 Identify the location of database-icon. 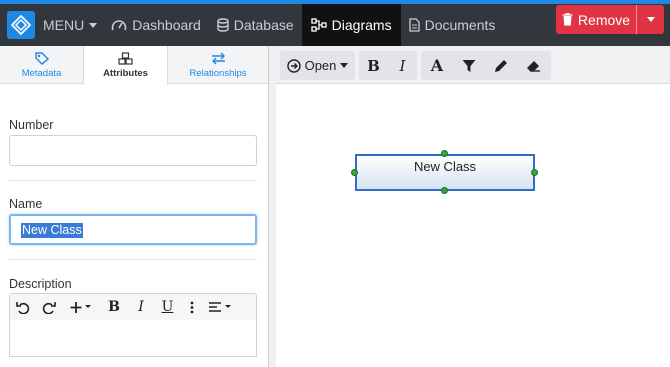
(223, 25).